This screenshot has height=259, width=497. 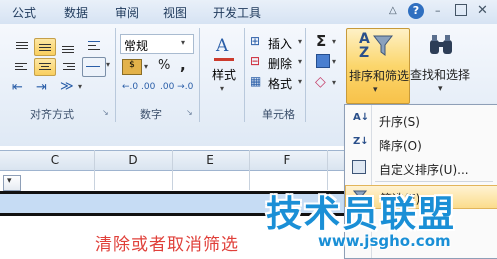 What do you see at coordinates (416, 11) in the screenshot?
I see `help-icon: ?` at bounding box center [416, 11].